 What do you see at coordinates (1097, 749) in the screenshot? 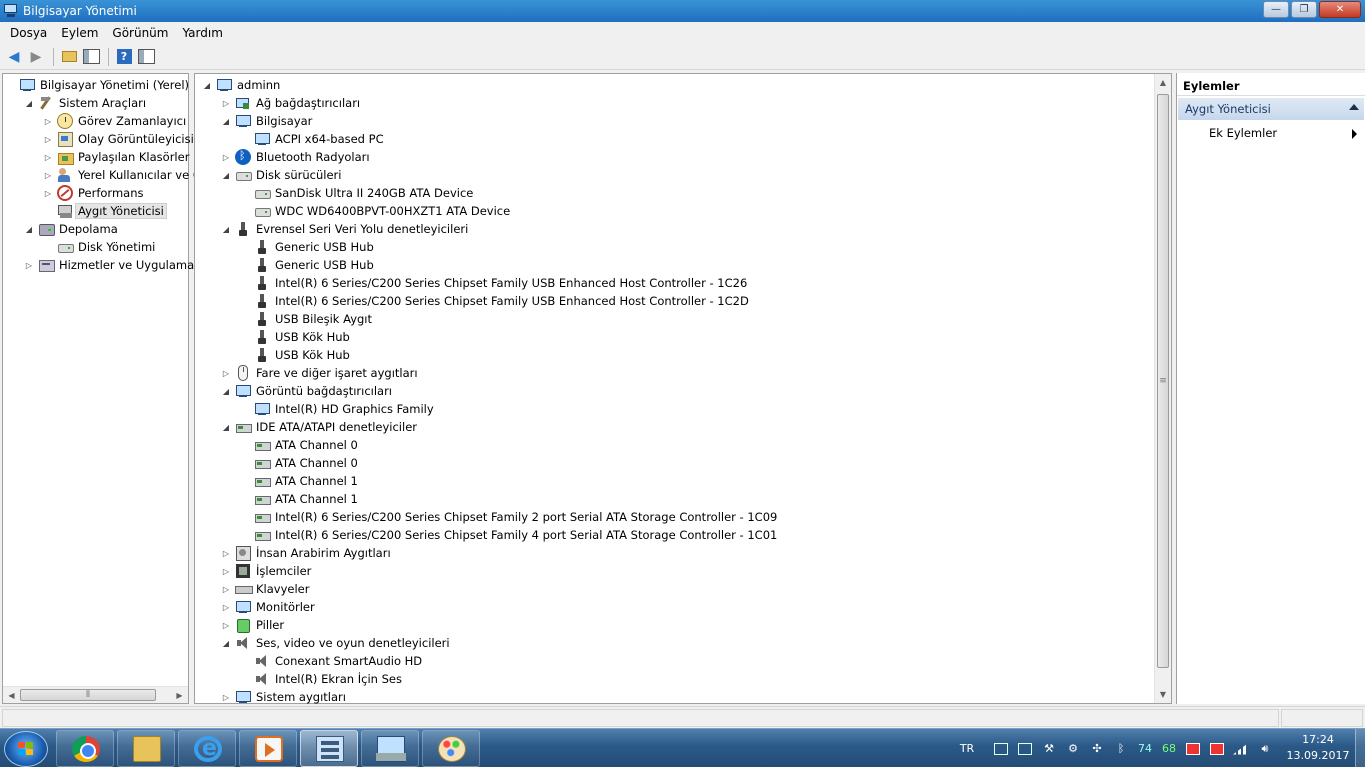
I see `fan-icon: ✣` at bounding box center [1097, 749].